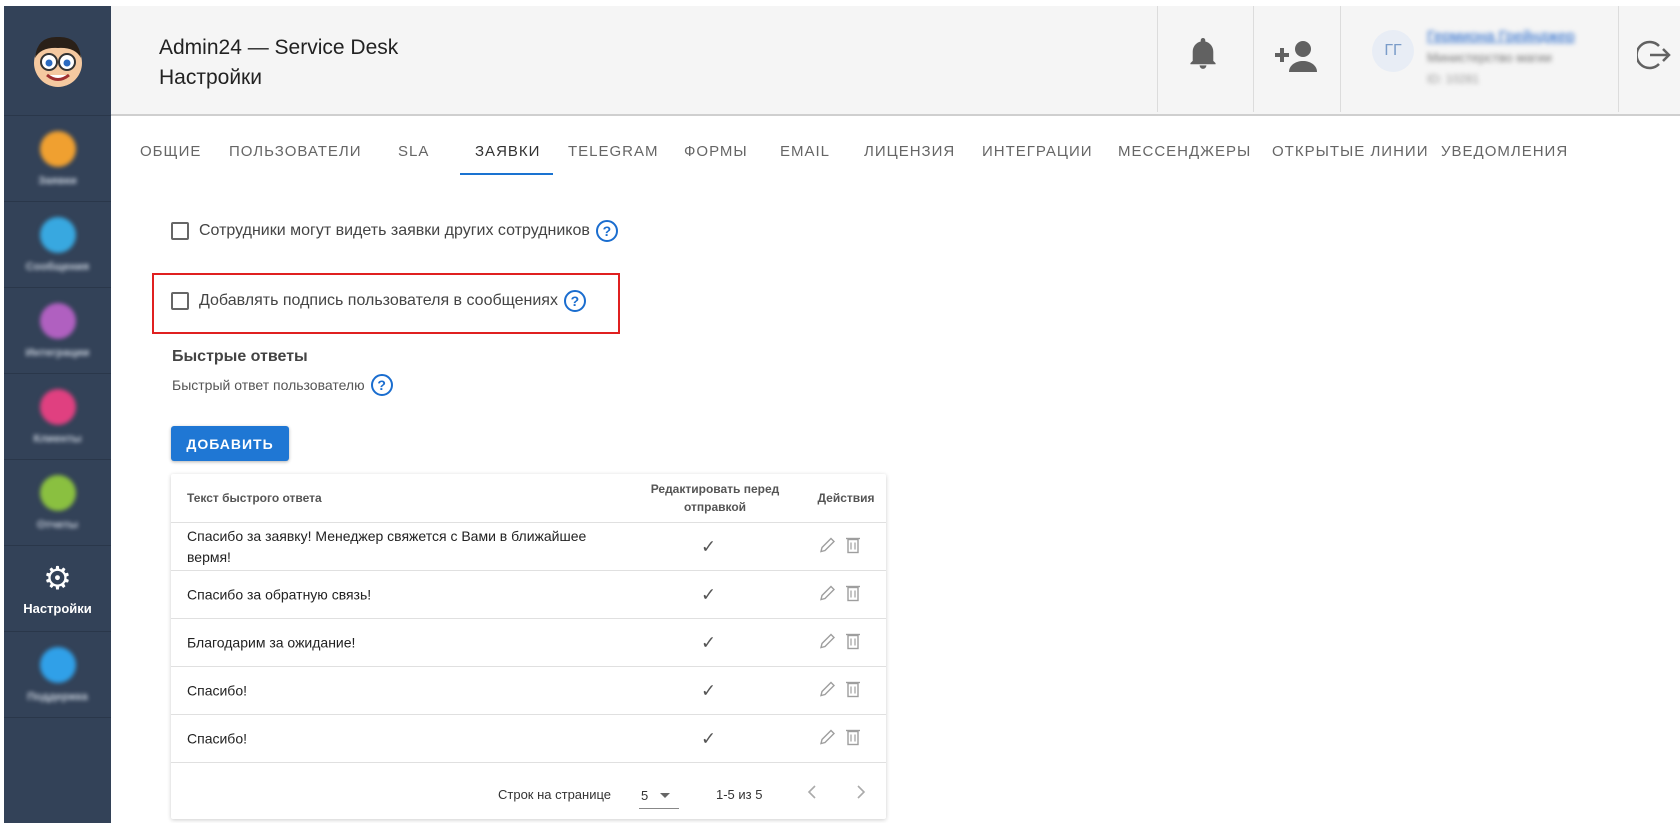  Describe the element at coordinates (1184, 156) in the screenshot. I see `tab-10: Мессенджеры` at that location.